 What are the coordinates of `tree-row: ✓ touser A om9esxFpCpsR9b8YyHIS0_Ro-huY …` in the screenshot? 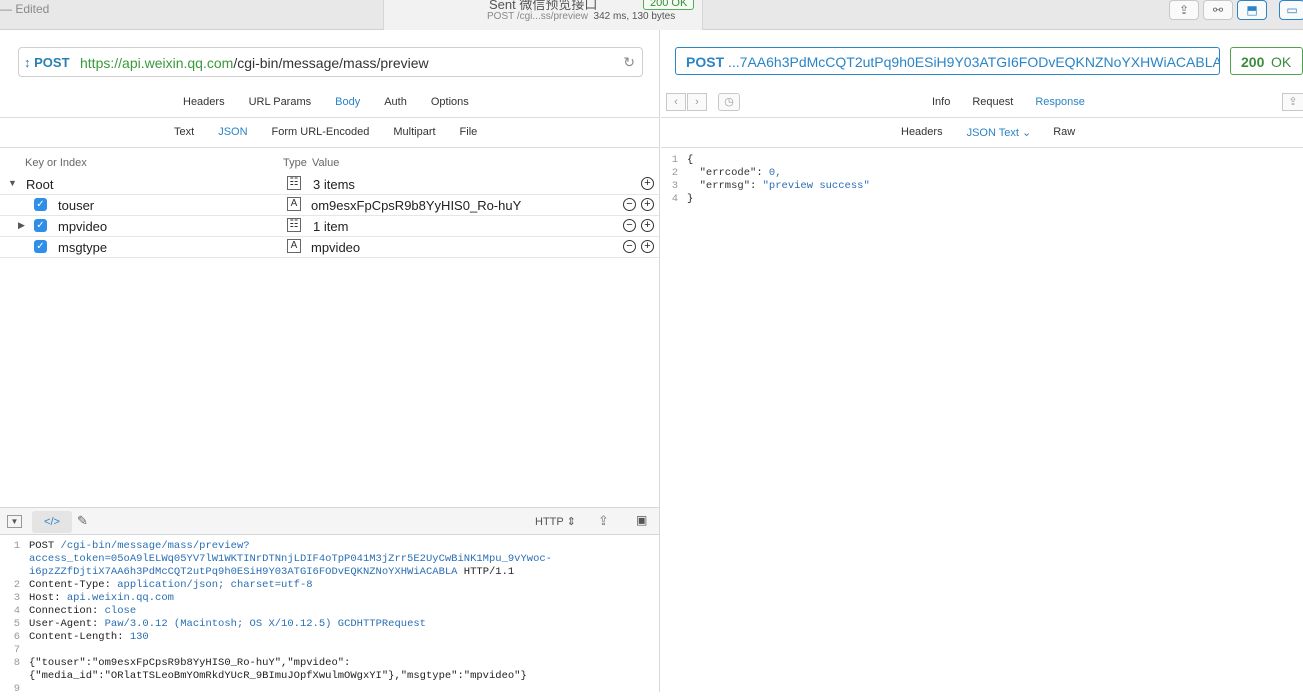 It's located at (329, 205).